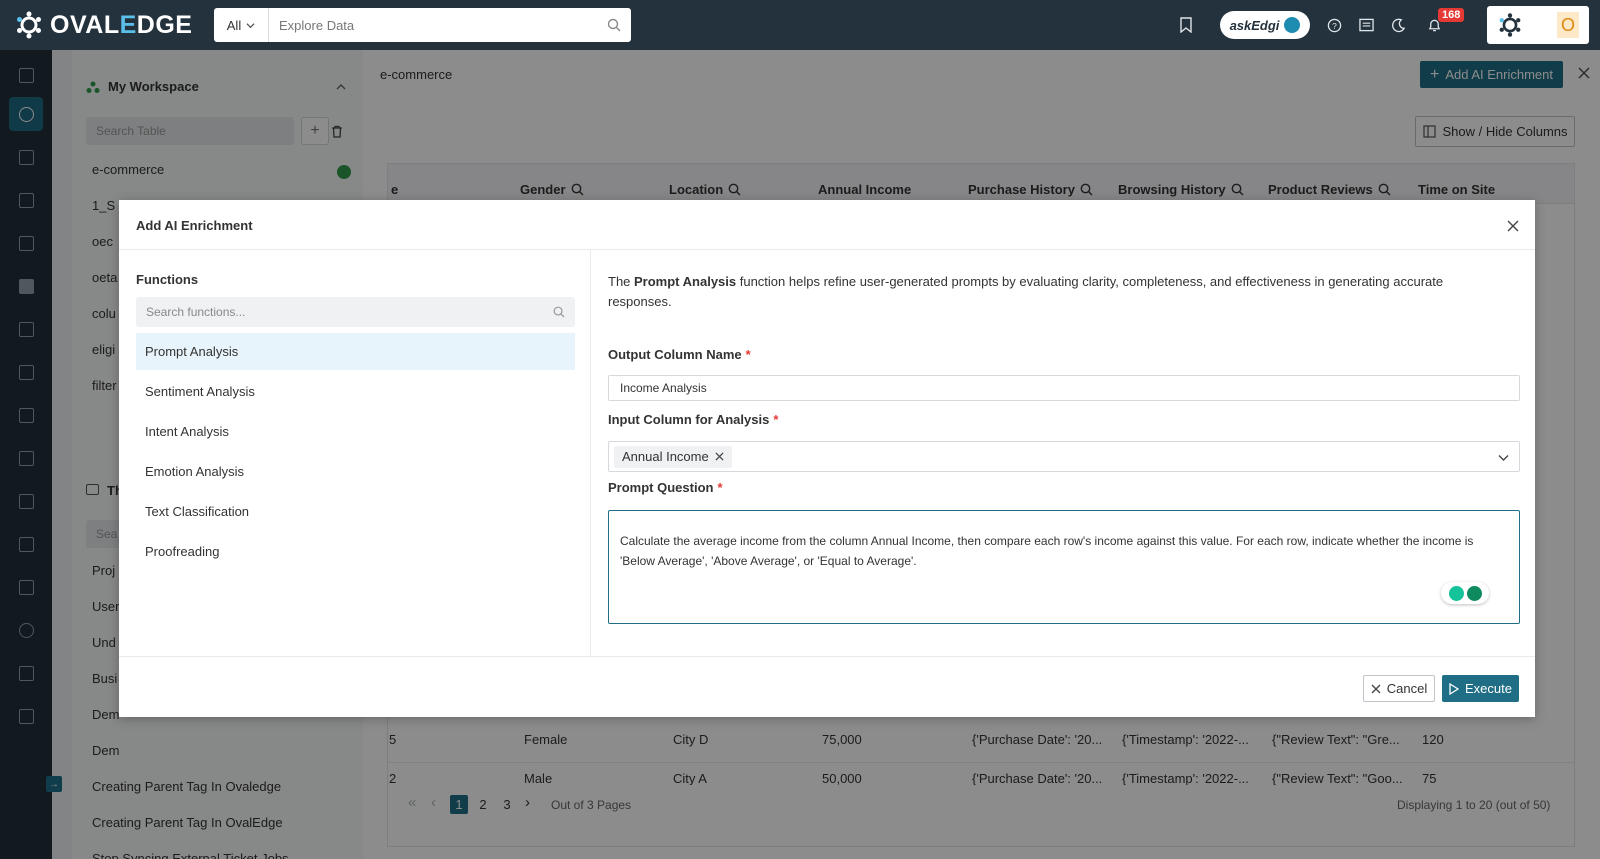  I want to click on askedgi-label: askEdgi, so click(1254, 25).